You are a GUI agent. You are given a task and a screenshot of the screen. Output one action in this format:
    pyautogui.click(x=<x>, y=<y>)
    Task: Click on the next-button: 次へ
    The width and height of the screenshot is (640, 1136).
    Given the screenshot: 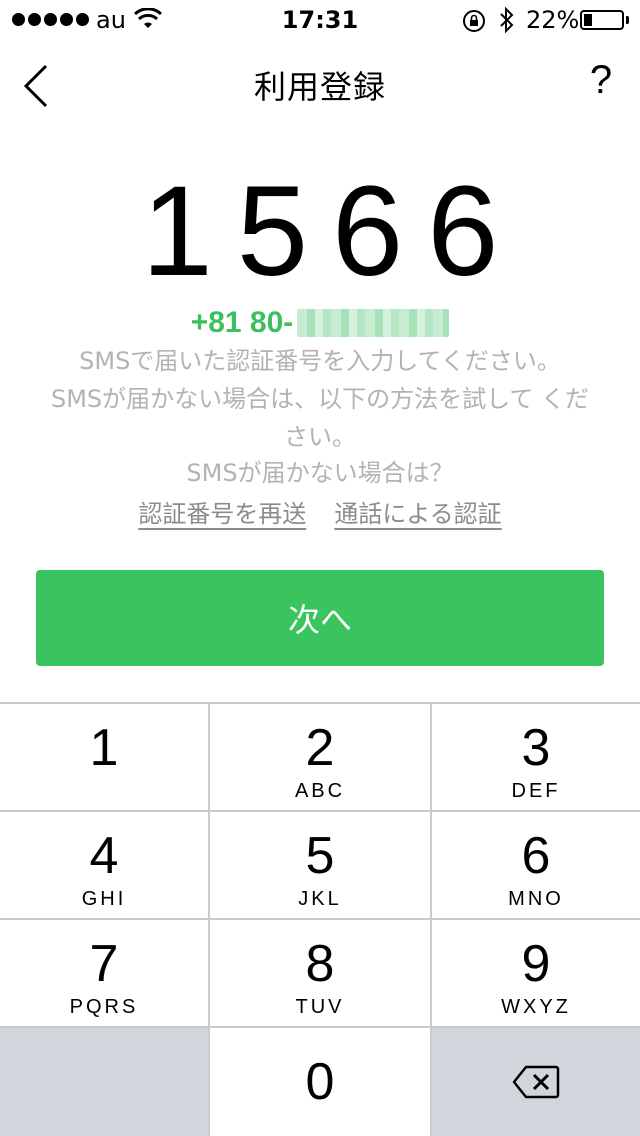 What is the action you would take?
    pyautogui.click(x=320, y=618)
    